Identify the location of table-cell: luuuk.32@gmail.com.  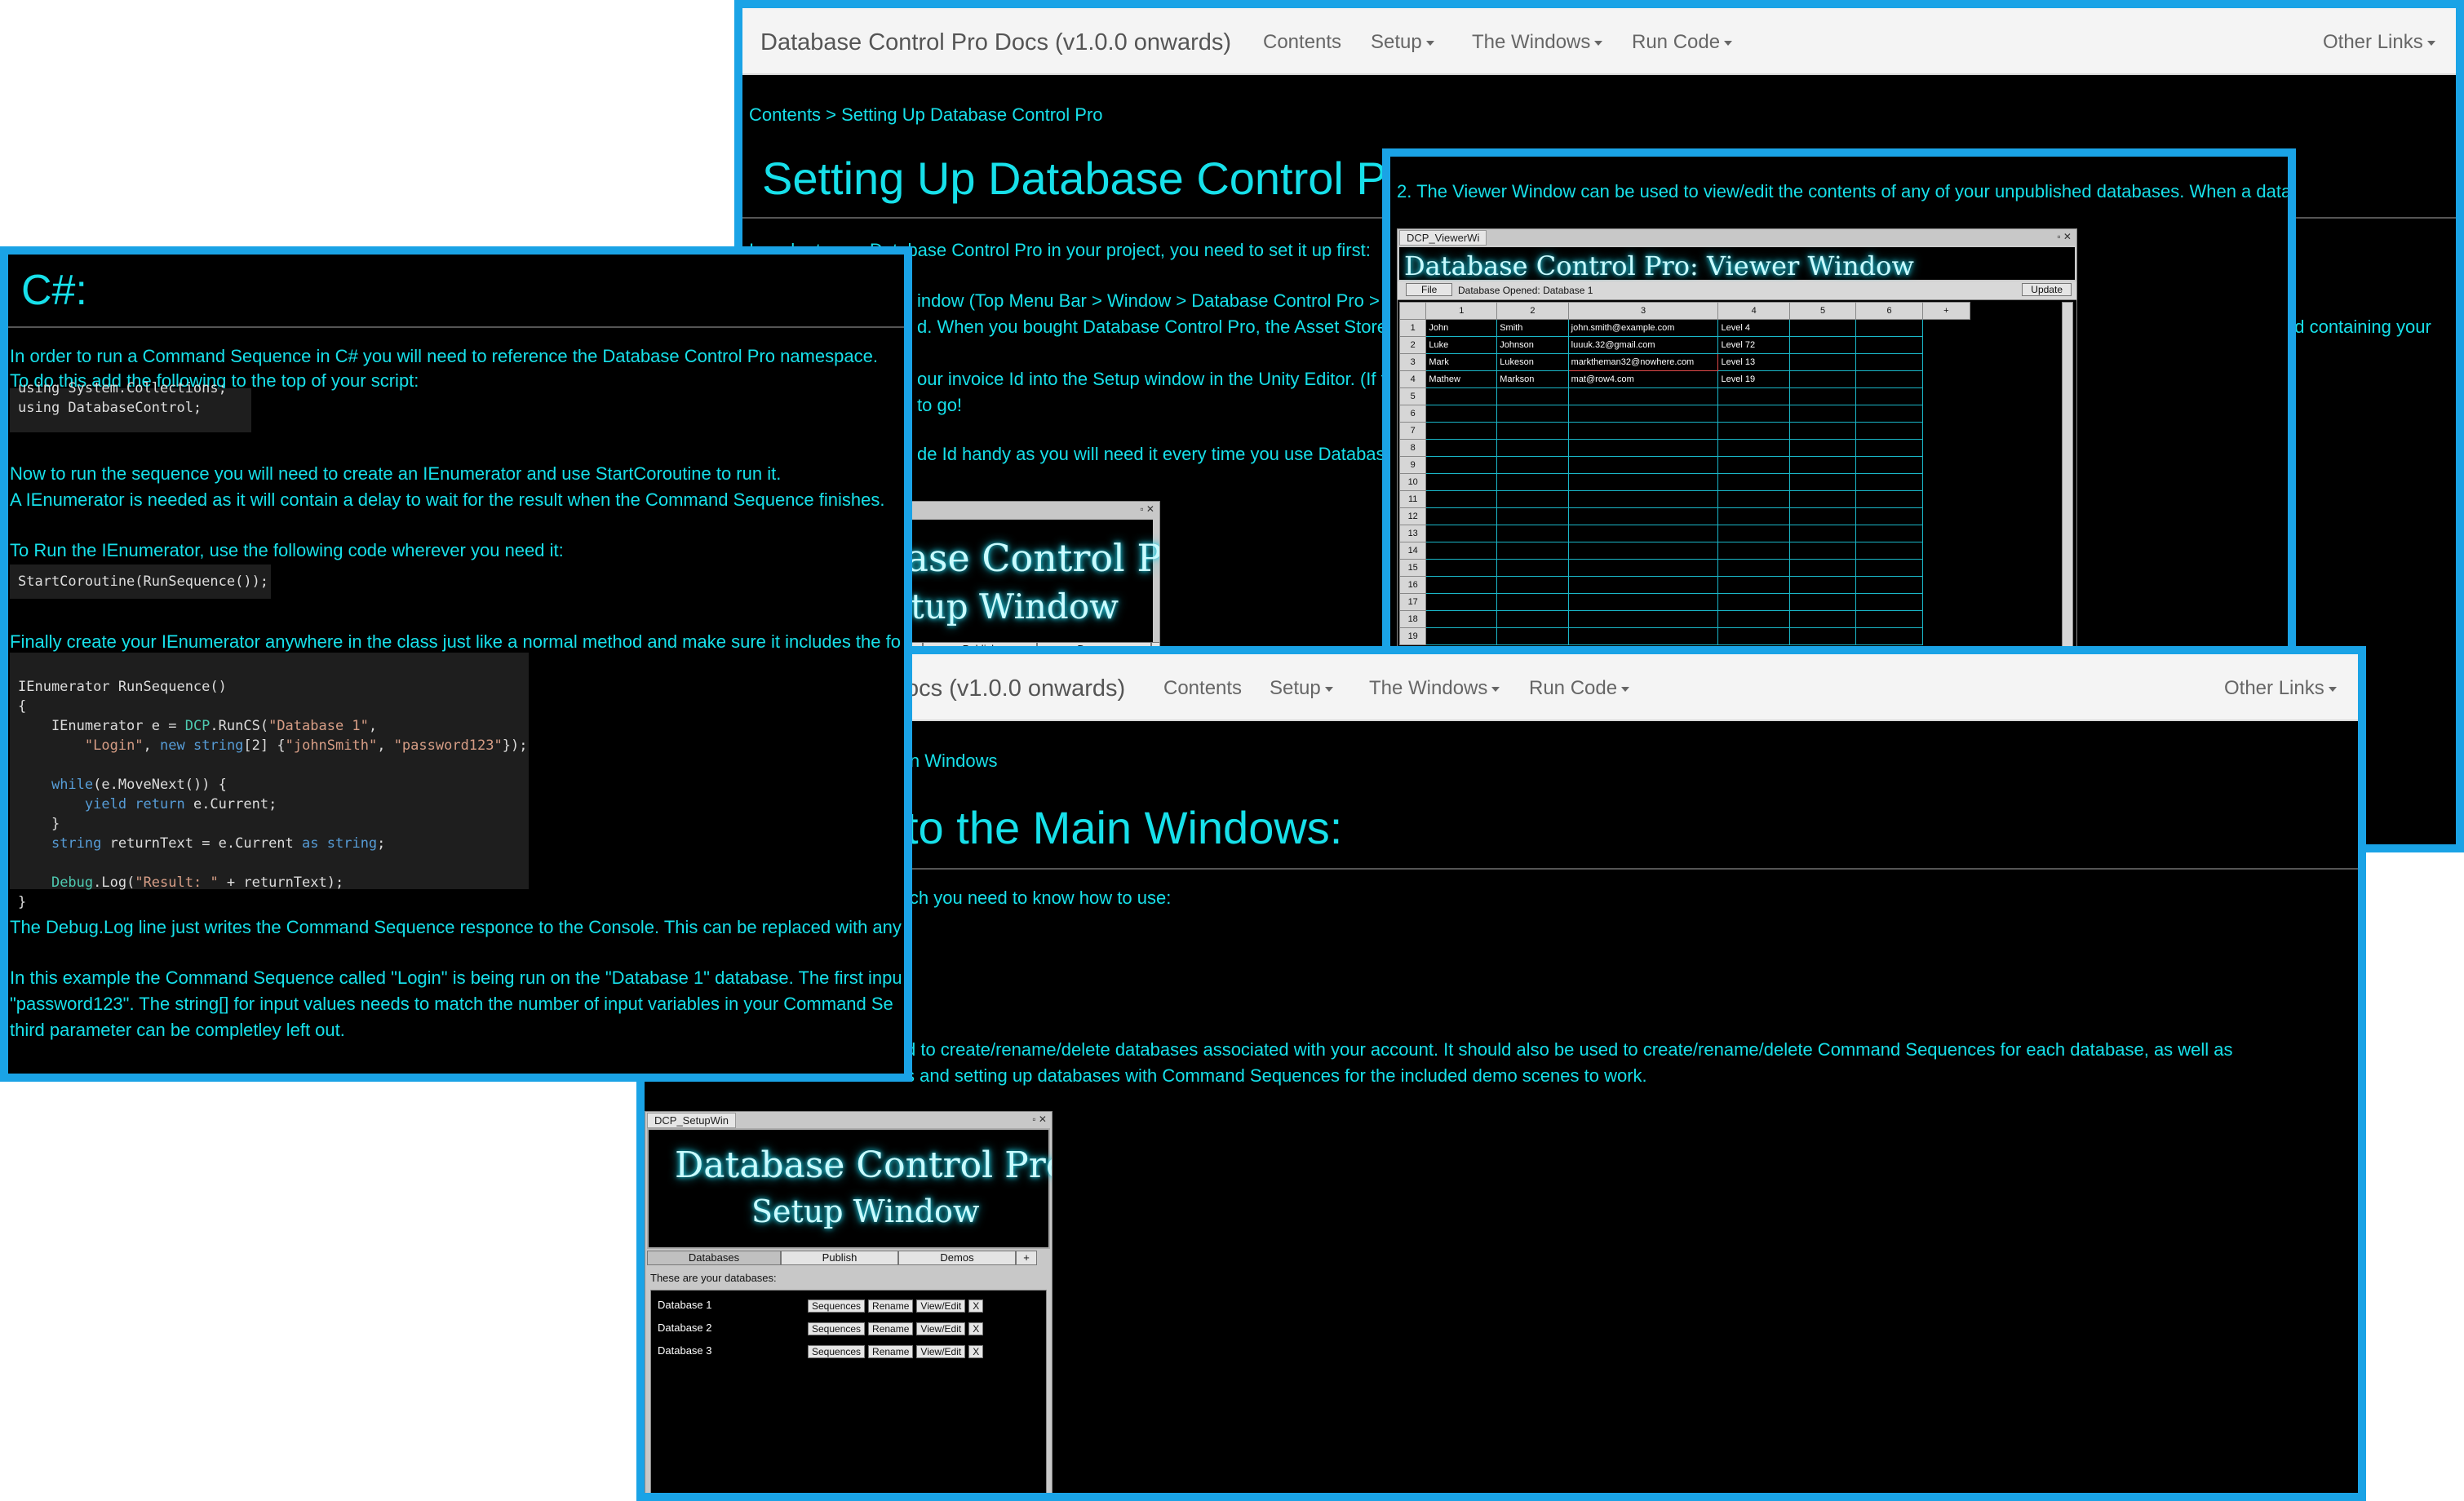
(1643, 345).